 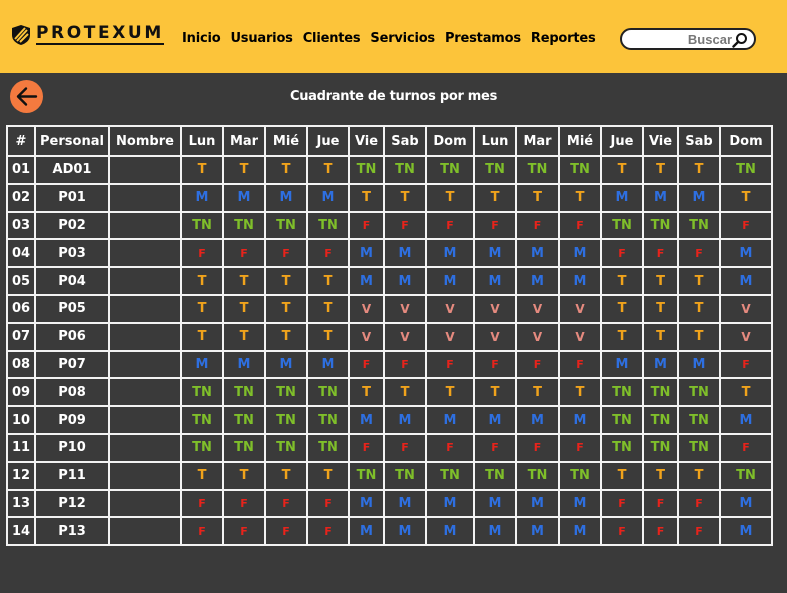 What do you see at coordinates (72, 336) in the screenshot?
I see `personal-code: P06` at bounding box center [72, 336].